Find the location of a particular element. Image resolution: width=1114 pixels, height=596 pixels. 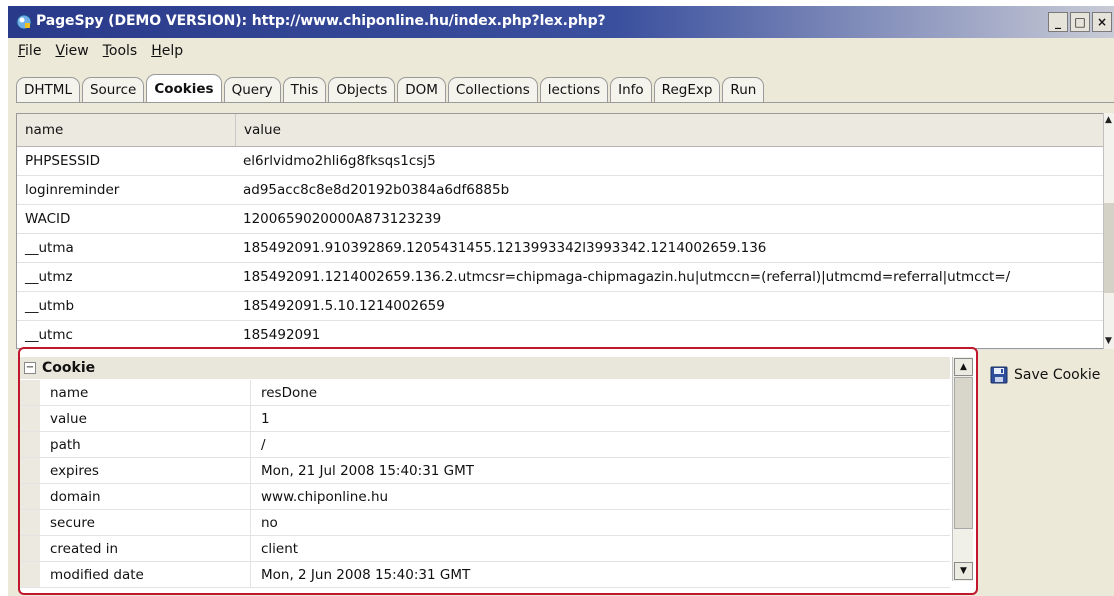

cookie-name-cell: loginreminder is located at coordinates (72, 190).